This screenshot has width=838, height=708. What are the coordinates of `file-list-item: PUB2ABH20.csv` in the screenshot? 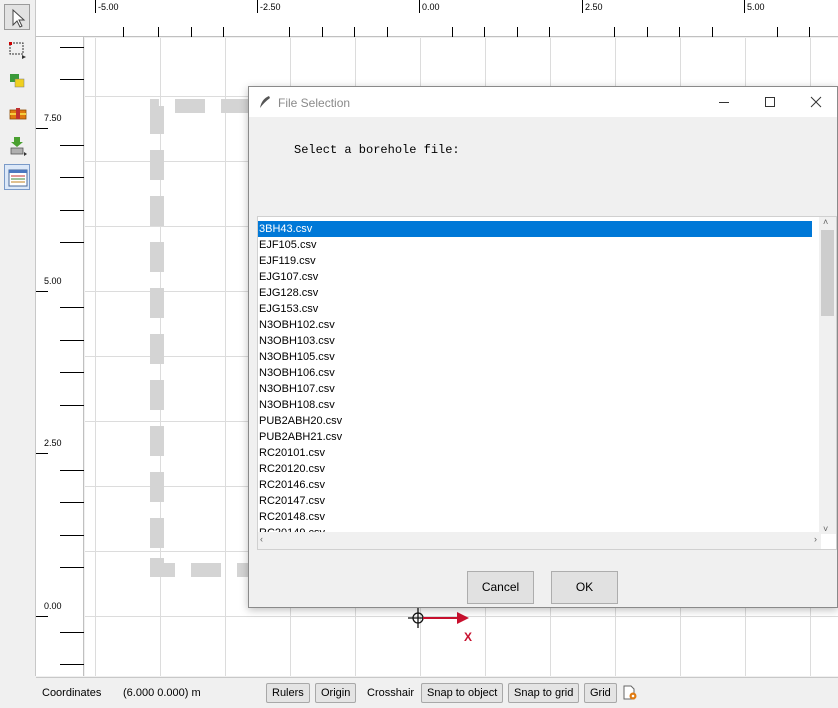 It's located at (535, 421).